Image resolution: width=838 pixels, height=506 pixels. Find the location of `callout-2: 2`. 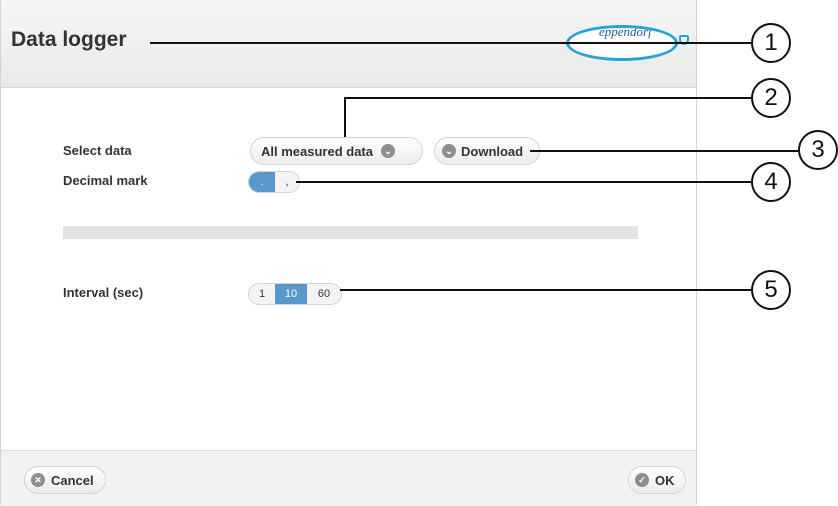

callout-2: 2 is located at coordinates (771, 98).